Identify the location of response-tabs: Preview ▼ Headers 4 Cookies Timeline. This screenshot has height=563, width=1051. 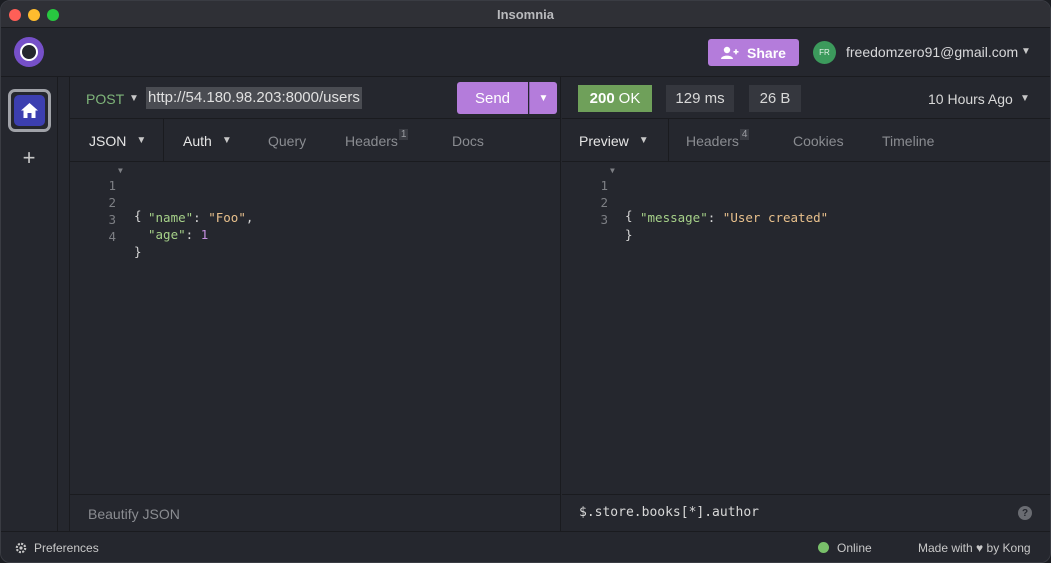
(806, 140).